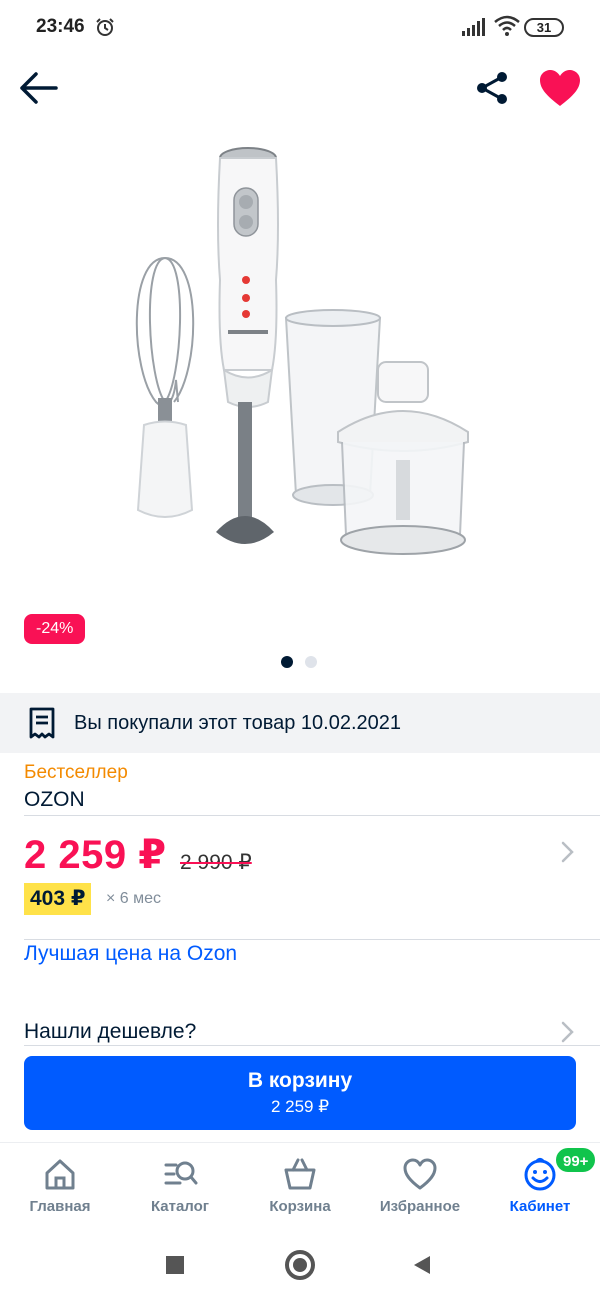 The image size is (600, 1299). I want to click on system-back-button, so click(422, 1265).